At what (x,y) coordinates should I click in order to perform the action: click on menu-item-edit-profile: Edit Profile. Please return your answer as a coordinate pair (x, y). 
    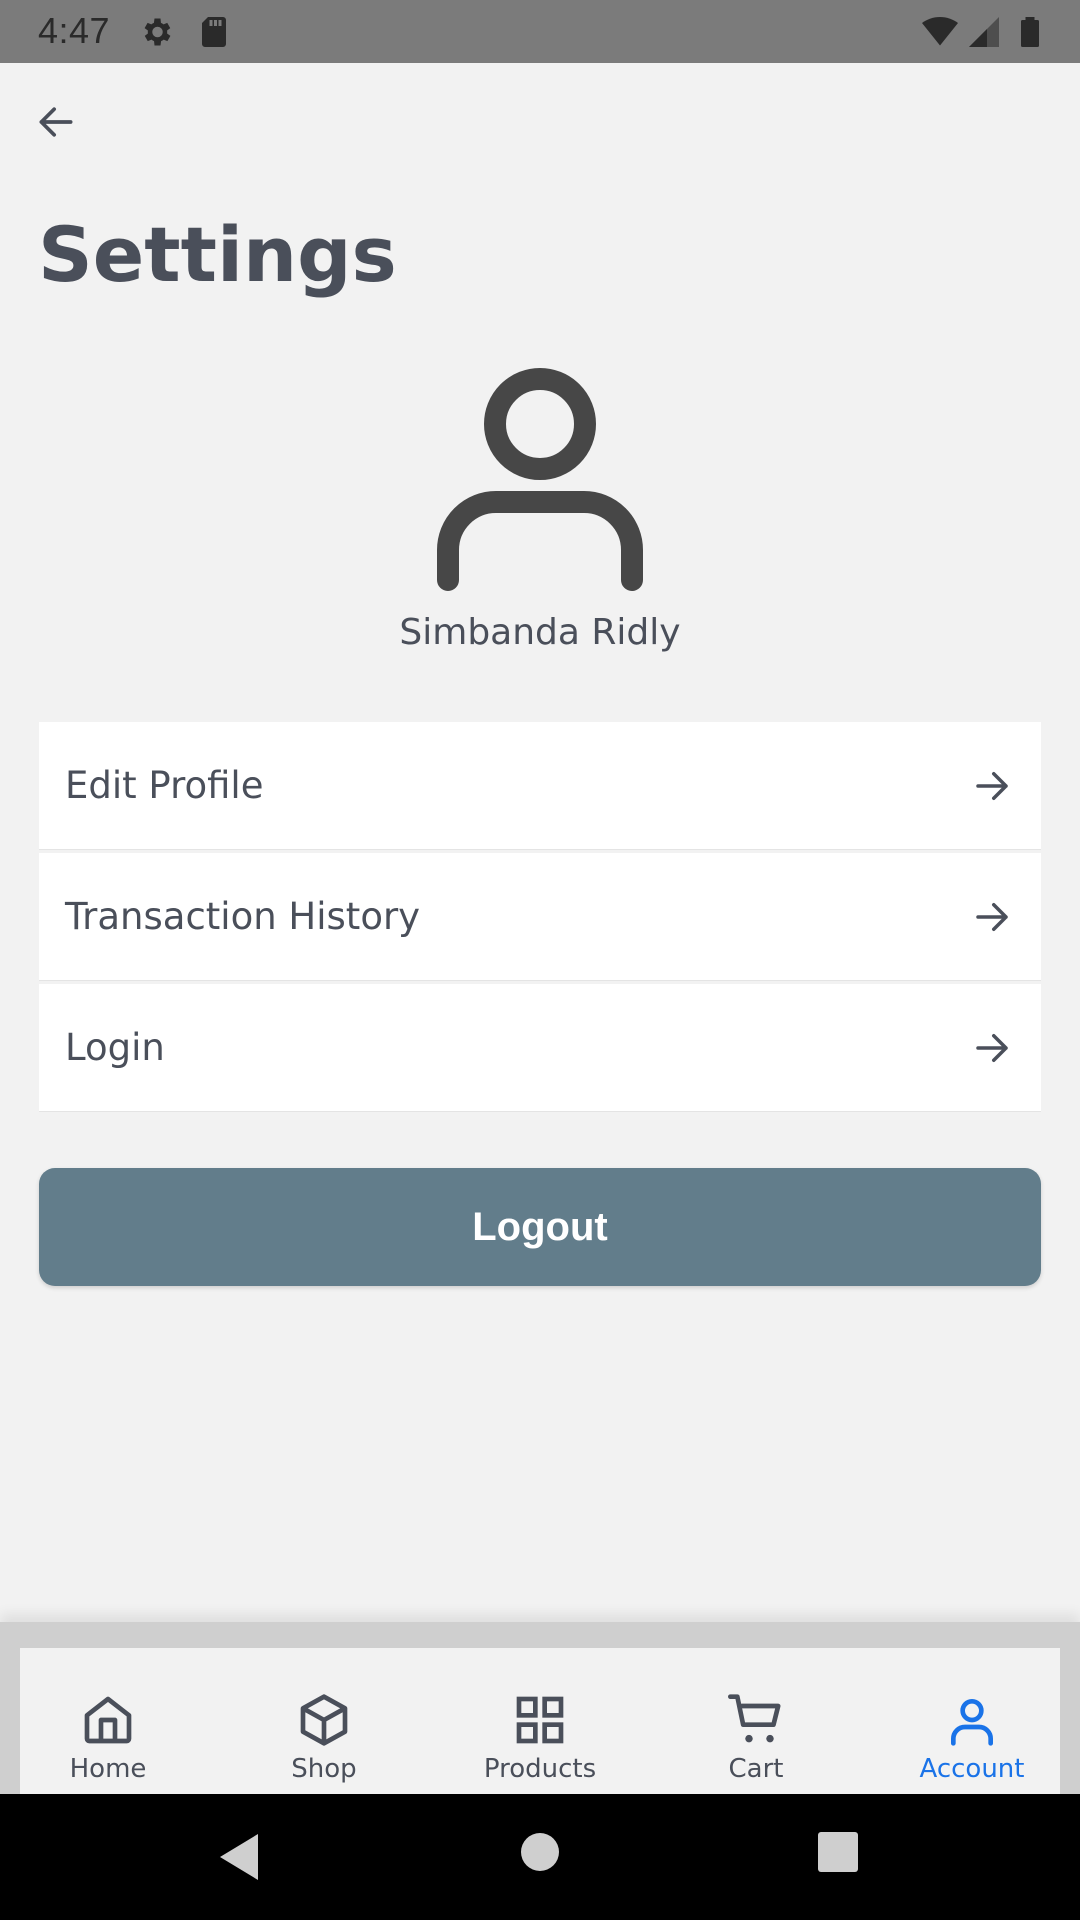
    Looking at the image, I should click on (540, 786).